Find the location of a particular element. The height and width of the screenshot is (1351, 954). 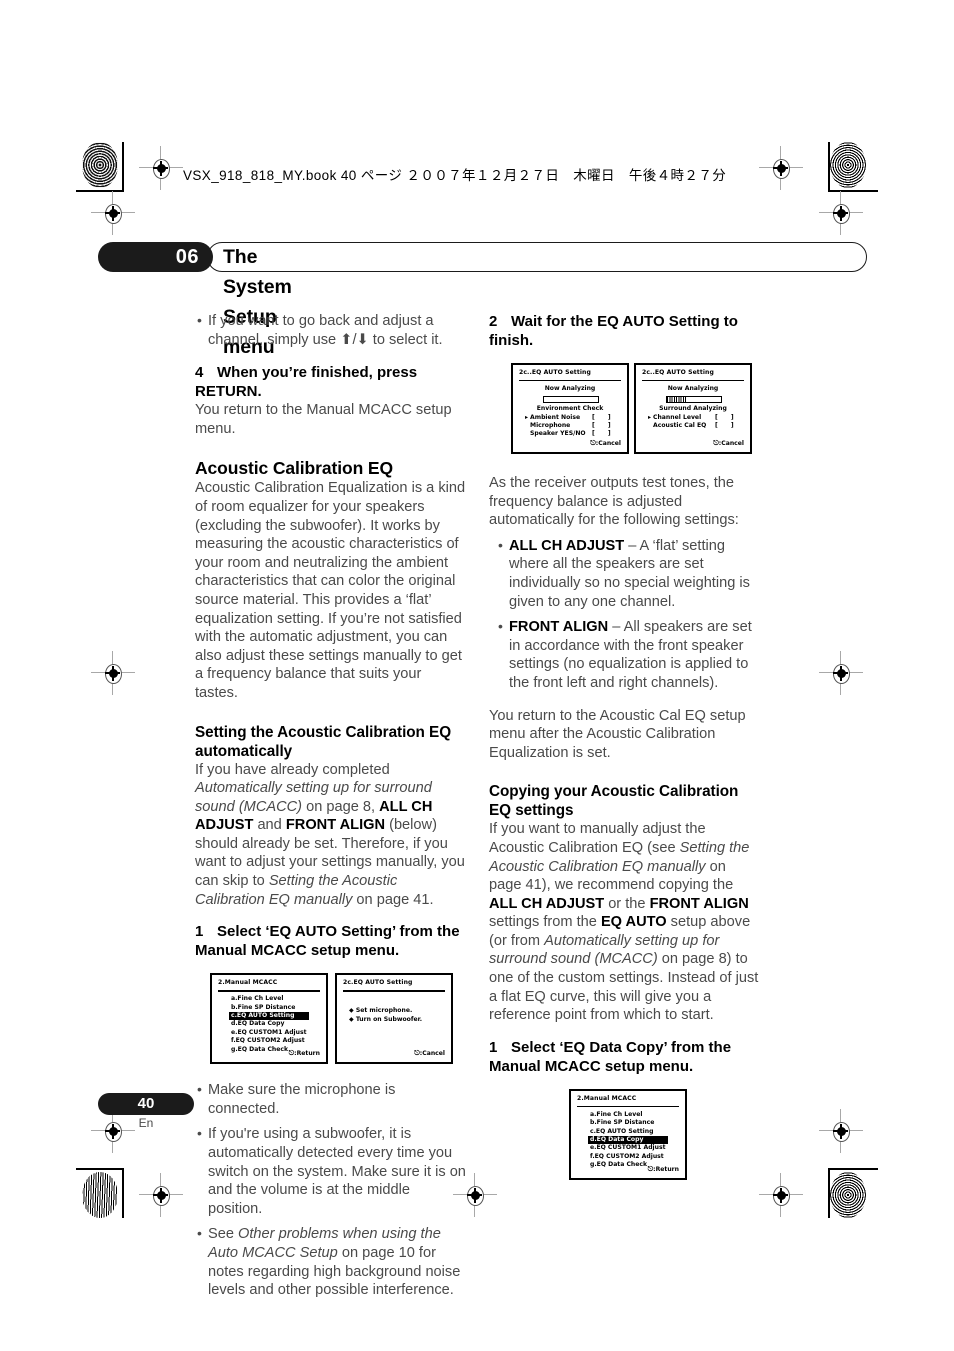

right-step-2-heading: 2 Wait for the EQ AUTO Setting to finish. is located at coordinates (625, 331).